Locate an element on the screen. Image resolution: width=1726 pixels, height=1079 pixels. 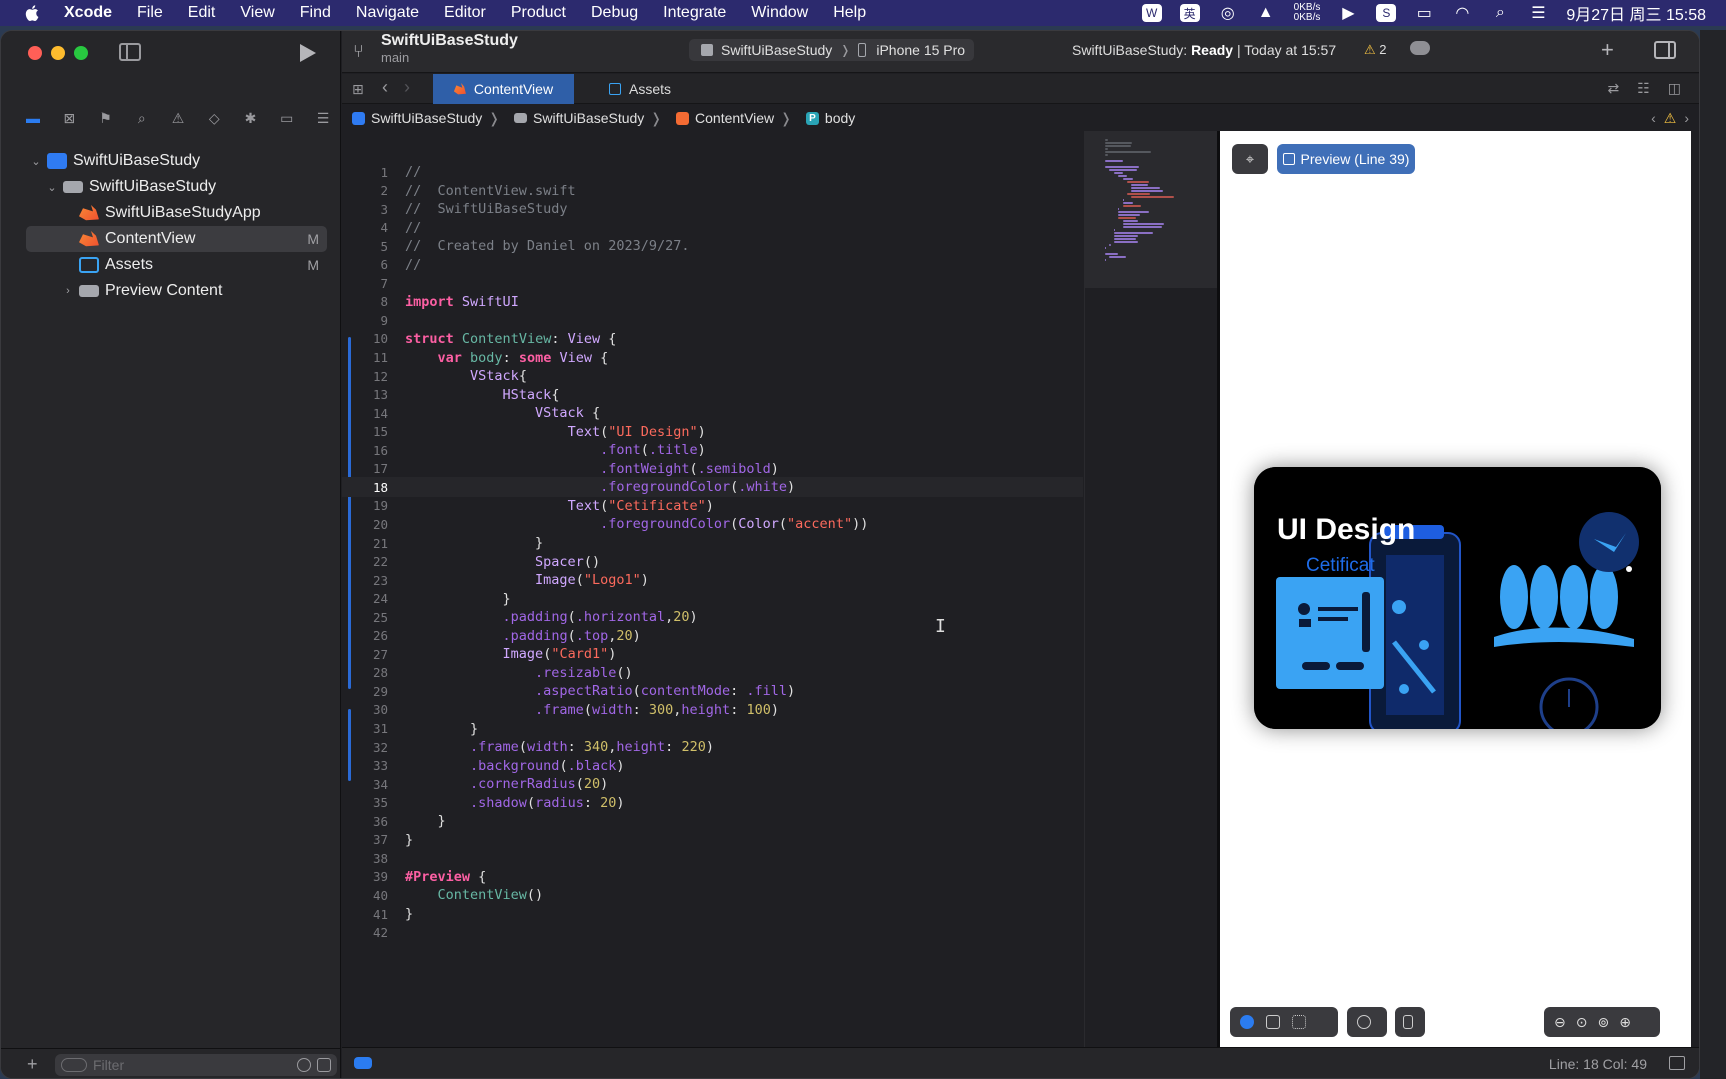
tree-item-app-file: SwiftUiBaseStudyApp is located at coordinates (171, 213).